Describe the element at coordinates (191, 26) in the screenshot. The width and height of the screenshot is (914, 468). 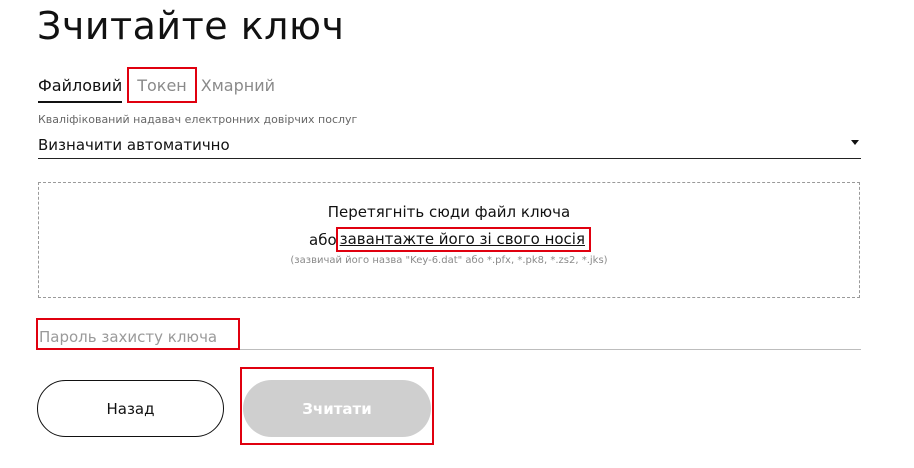
I see `page-title: Зчитайте ключ` at that location.